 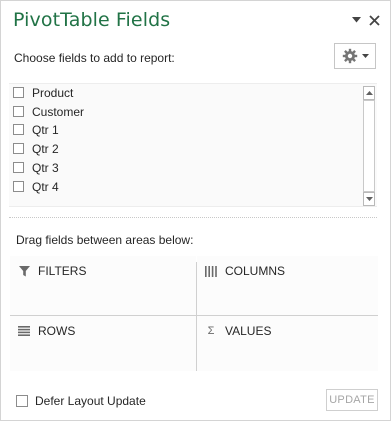 I want to click on close-x-icon, so click(x=374, y=20).